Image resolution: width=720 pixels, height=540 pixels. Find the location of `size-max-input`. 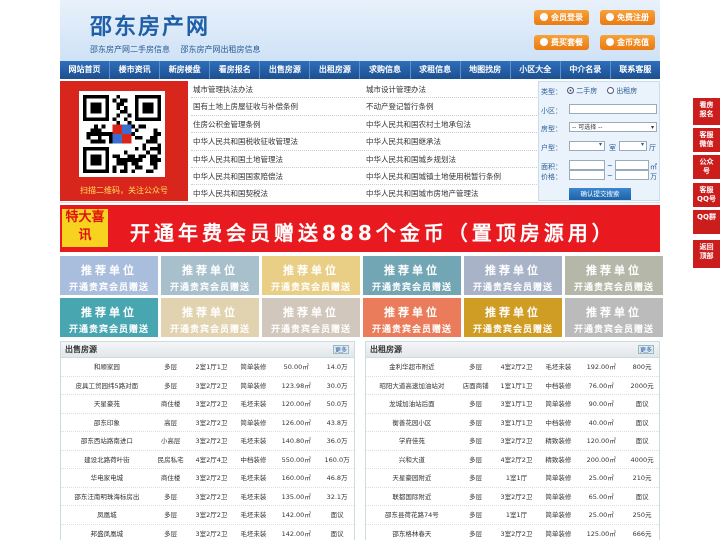

size-max-input is located at coordinates (632, 165).